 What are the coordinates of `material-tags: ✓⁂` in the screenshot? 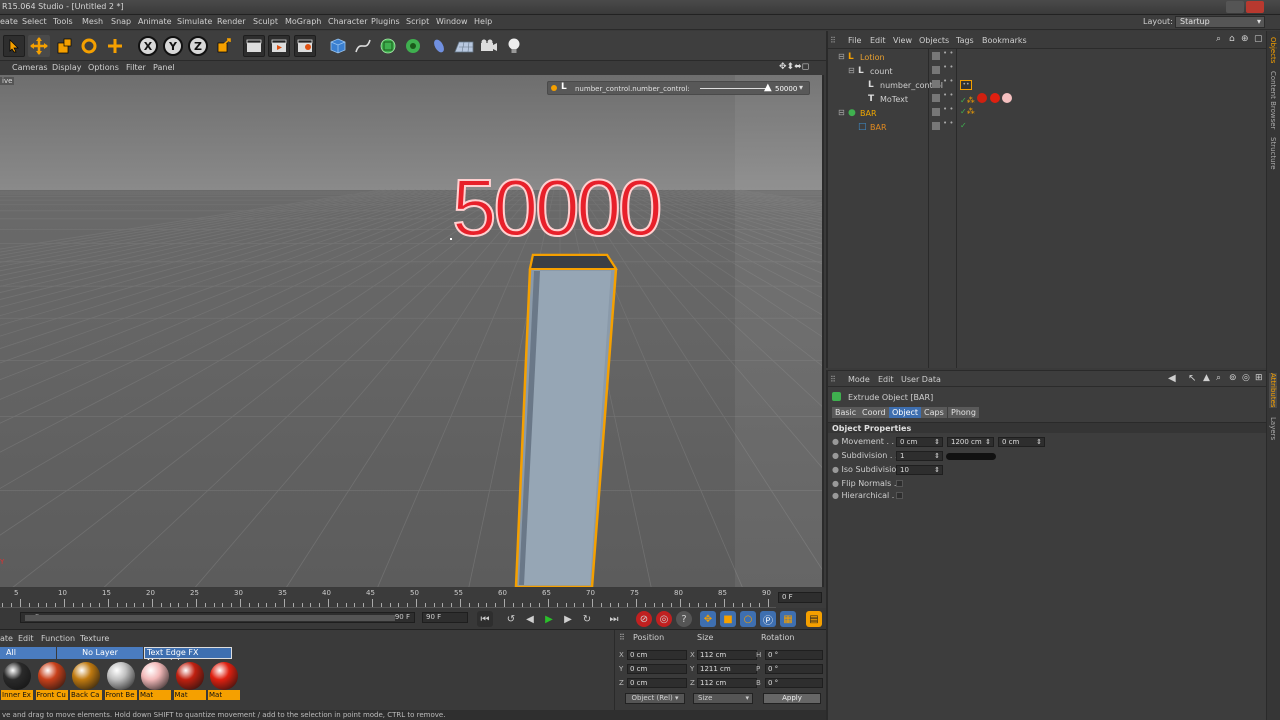 It's located at (986, 99).